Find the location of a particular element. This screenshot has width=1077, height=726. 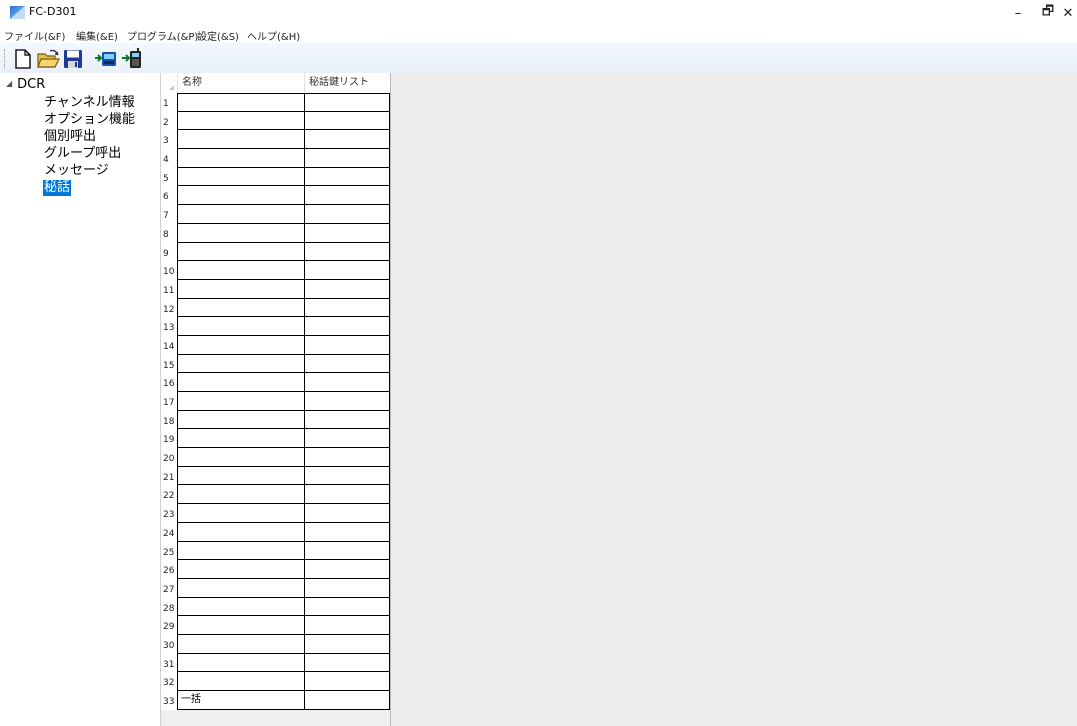

row-number: 12 is located at coordinates (169, 308).